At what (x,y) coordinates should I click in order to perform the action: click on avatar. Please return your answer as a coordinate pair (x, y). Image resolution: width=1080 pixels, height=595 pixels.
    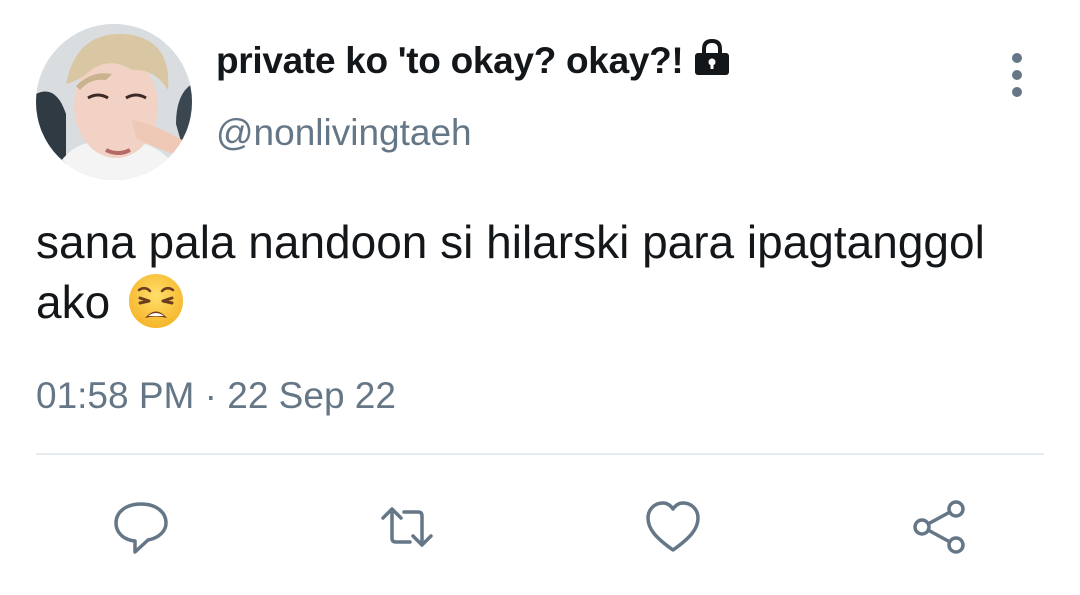
    Looking at the image, I should click on (114, 102).